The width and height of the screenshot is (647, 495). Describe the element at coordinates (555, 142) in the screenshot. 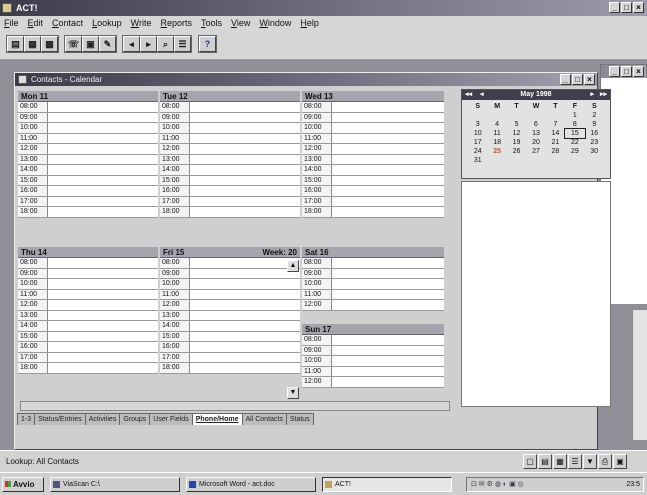

I see `calendar-day: 21` at that location.